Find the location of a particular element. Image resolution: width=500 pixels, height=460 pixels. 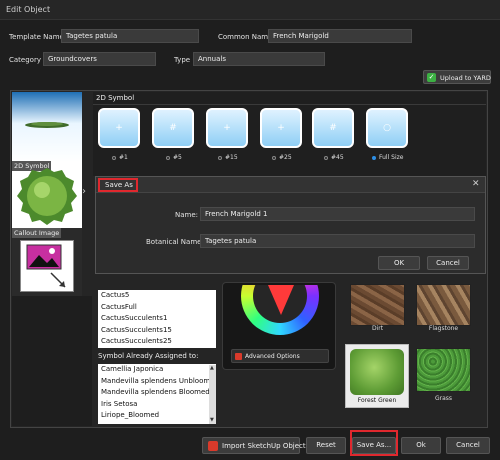

advanced-options-label: Advanced Options is located at coordinates (272, 356).